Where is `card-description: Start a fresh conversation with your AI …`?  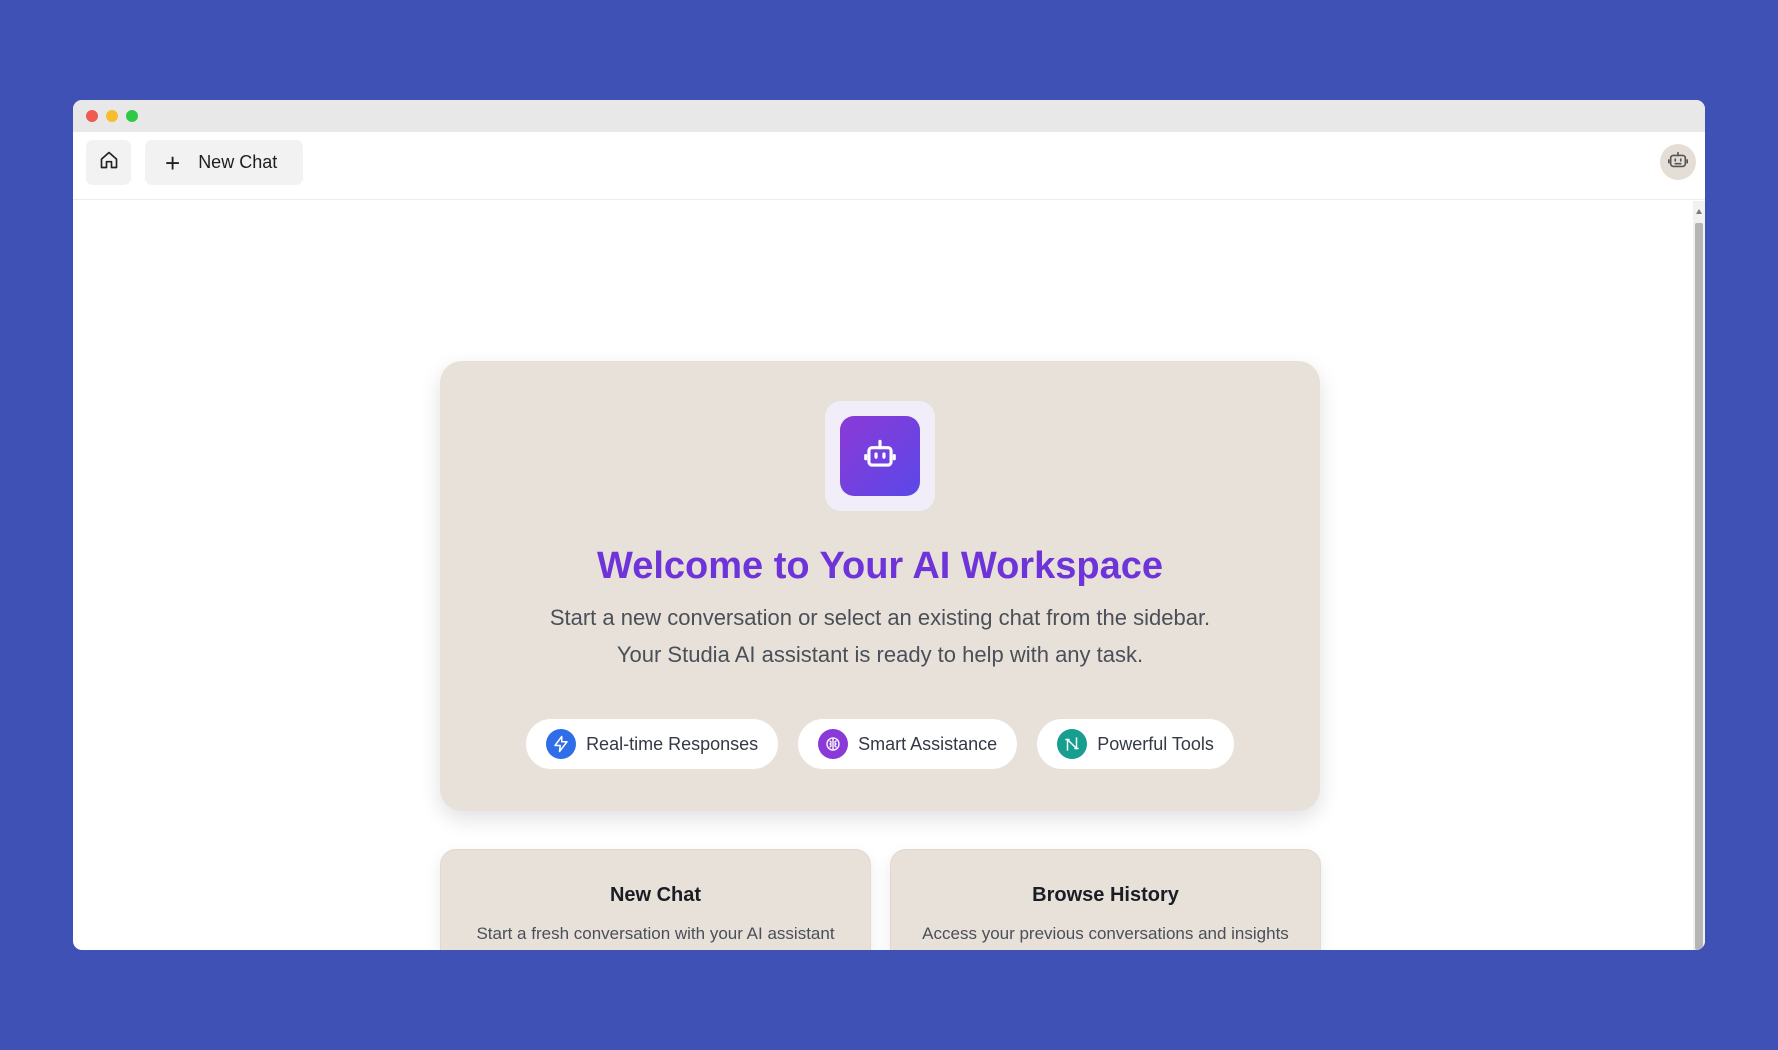
card-description: Start a fresh conversation with your AI … is located at coordinates (655, 933).